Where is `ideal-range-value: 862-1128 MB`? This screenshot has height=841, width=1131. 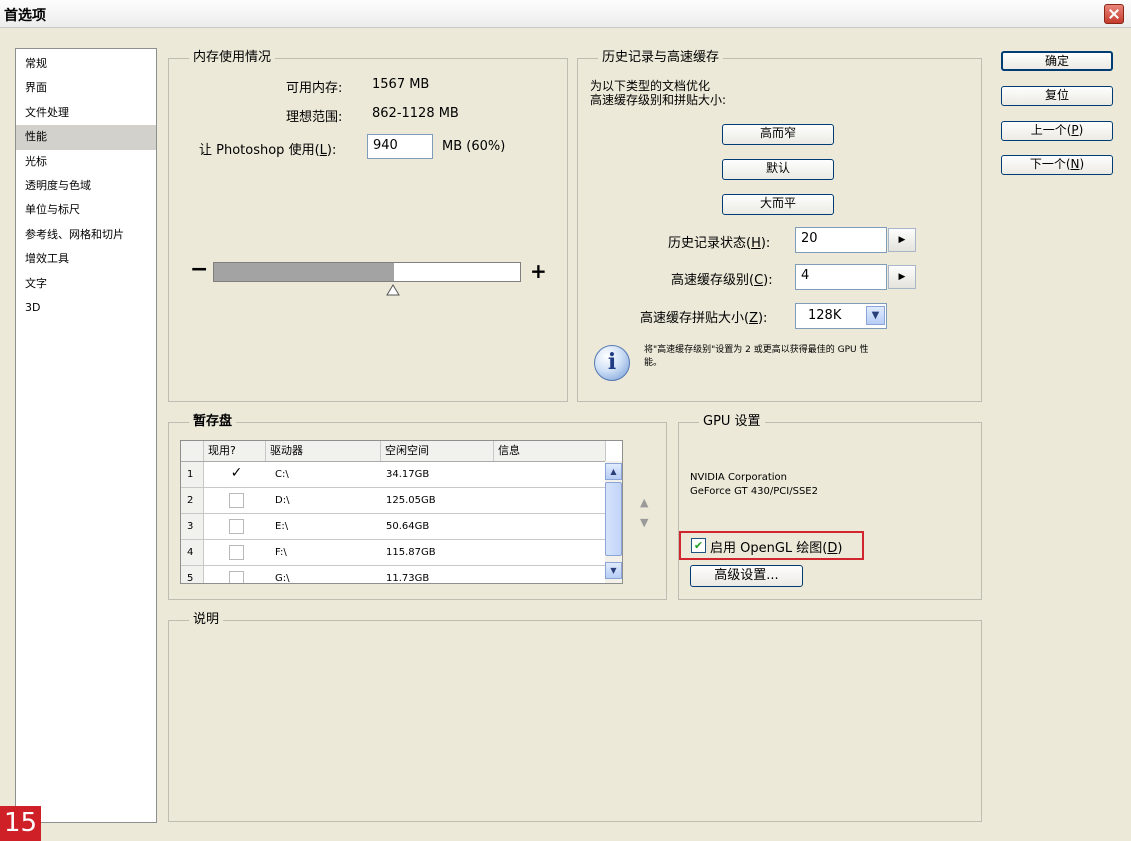
ideal-range-value: 862-1128 MB is located at coordinates (415, 113).